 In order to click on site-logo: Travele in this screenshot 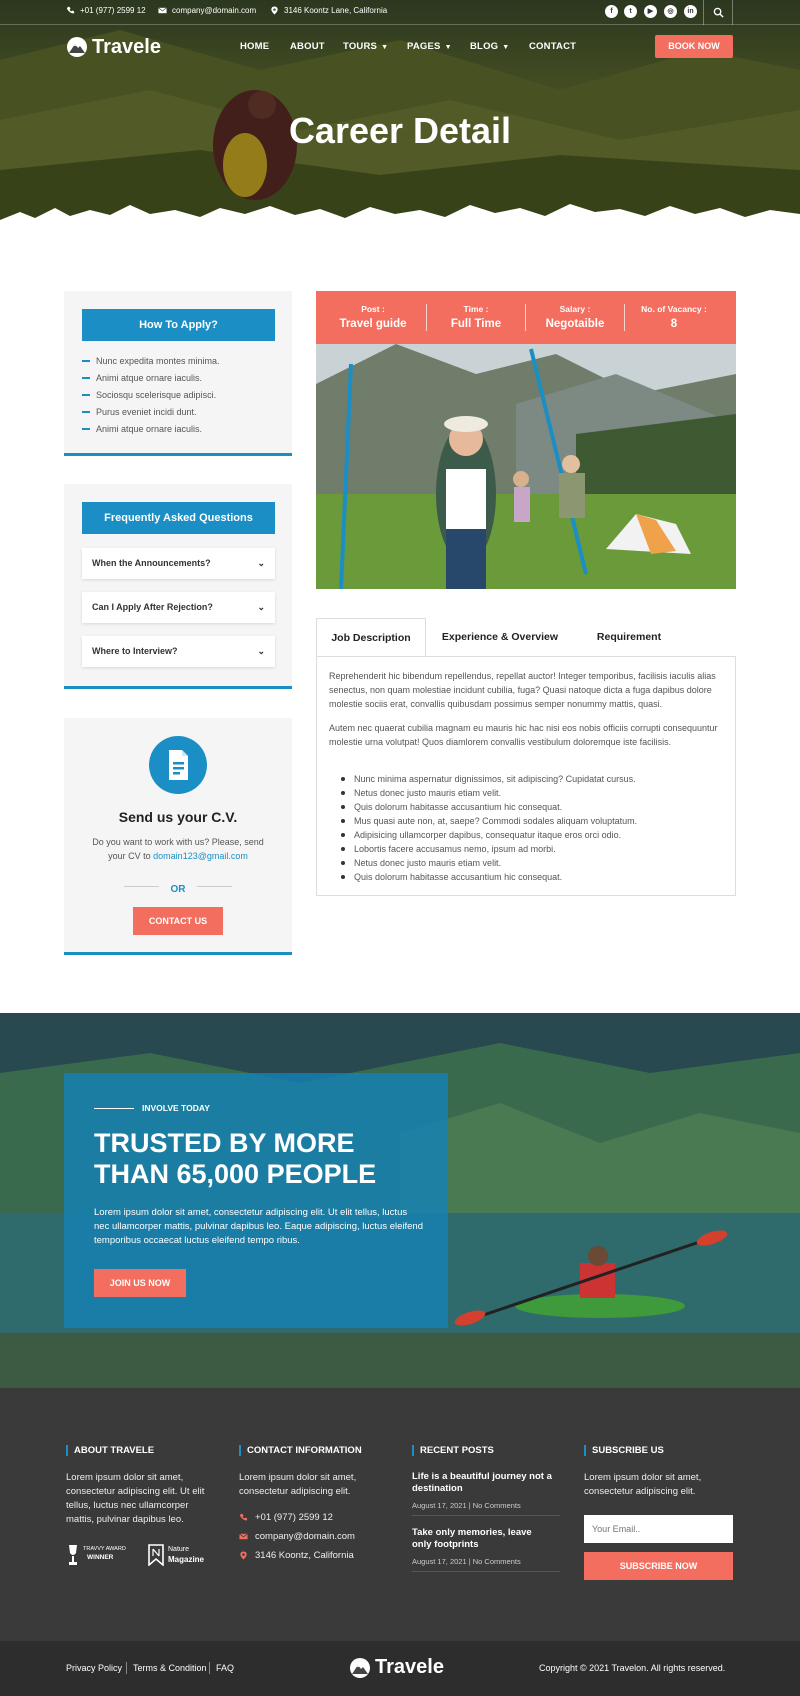, I will do `click(113, 47)`.